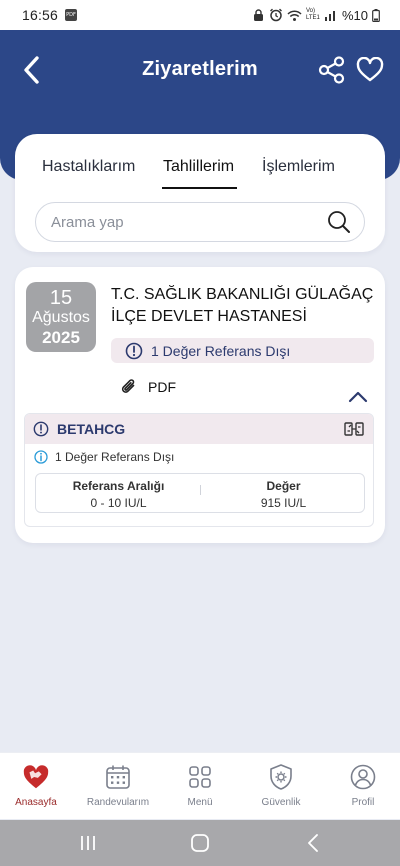 The image size is (400, 866). What do you see at coordinates (354, 15) in the screenshot?
I see `battery-percent: %10` at bounding box center [354, 15].